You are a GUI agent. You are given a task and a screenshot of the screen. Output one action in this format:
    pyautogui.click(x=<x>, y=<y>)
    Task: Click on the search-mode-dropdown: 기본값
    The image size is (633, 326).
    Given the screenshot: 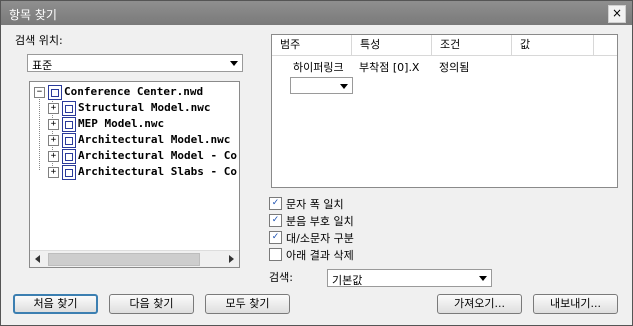 What is the action you would take?
    pyautogui.click(x=409, y=278)
    